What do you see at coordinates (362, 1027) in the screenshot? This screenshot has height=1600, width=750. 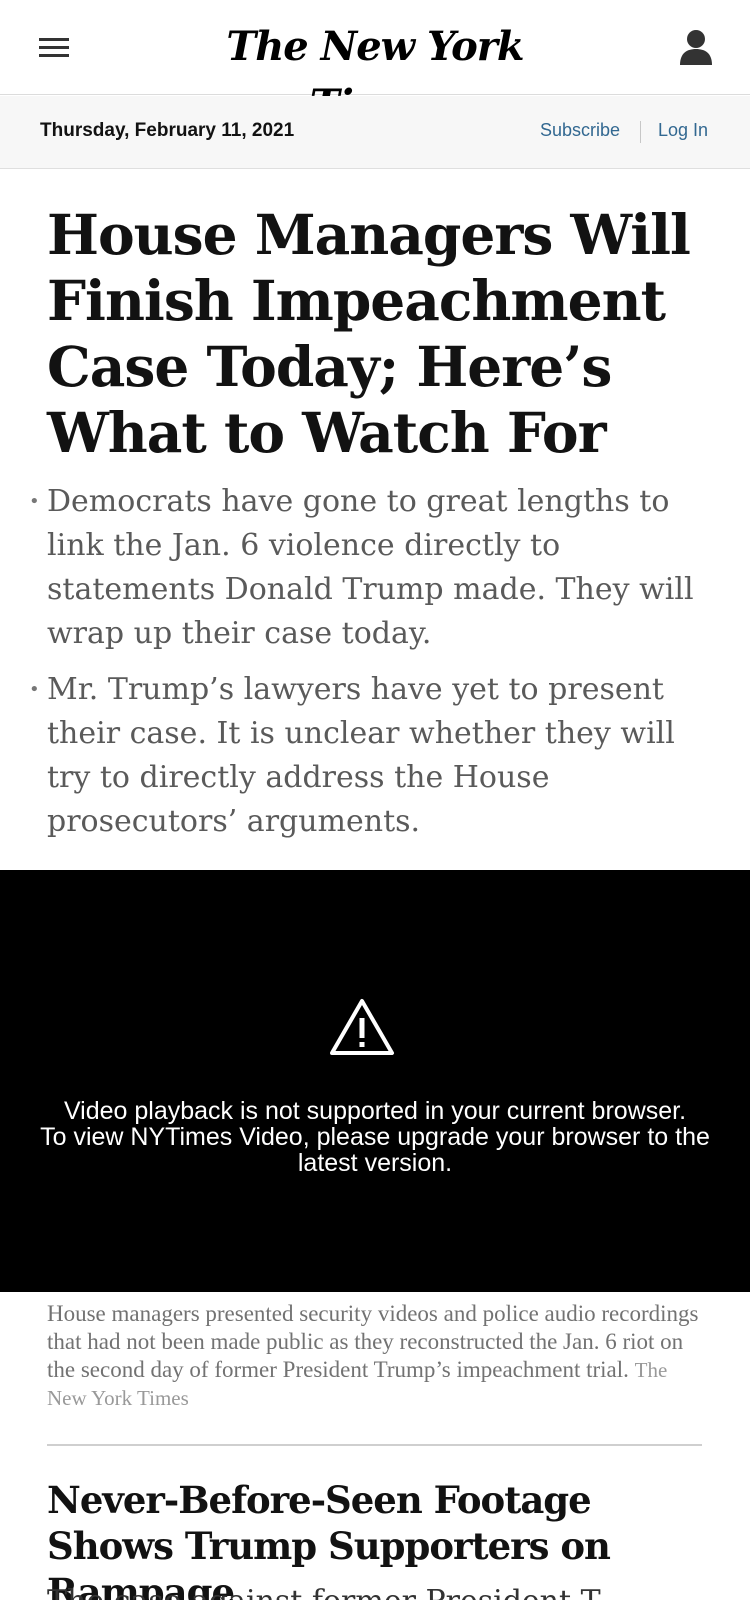 I see `warning-triangle-icon` at bounding box center [362, 1027].